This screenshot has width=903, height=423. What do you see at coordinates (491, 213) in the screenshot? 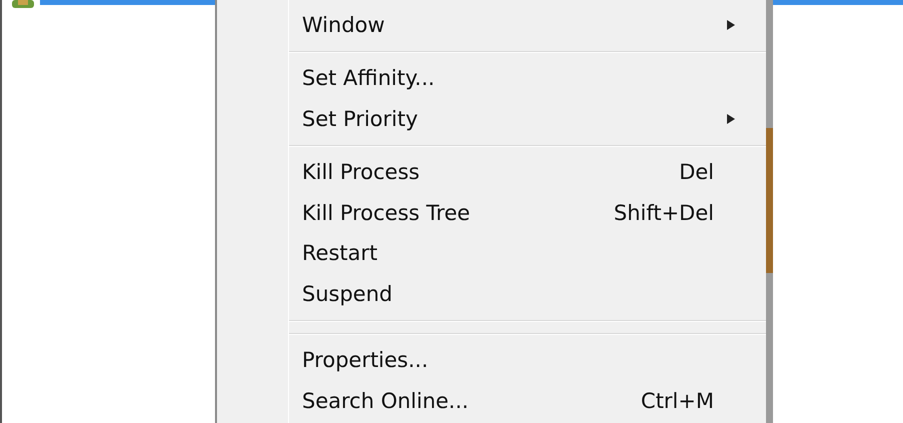
I see `menu-item: Kill Process Tree Shift+Del` at bounding box center [491, 213].